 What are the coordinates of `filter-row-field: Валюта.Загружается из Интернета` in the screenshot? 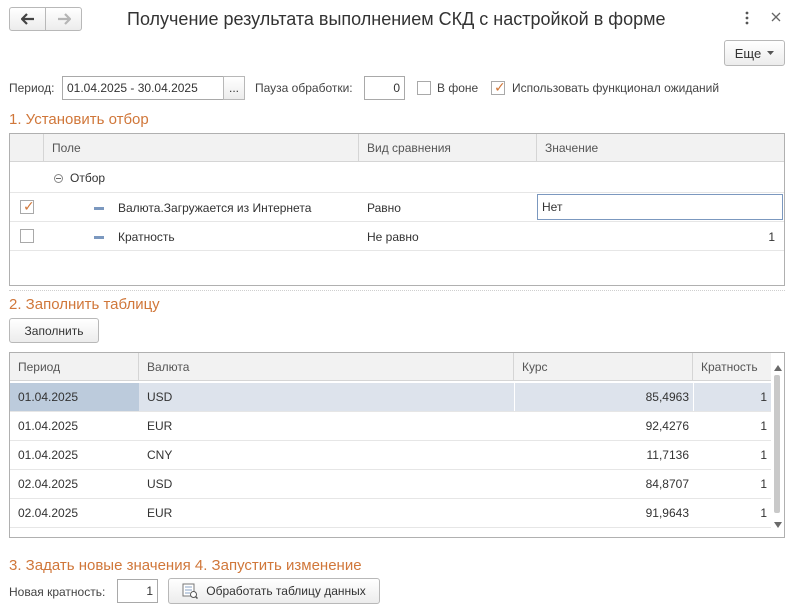 It's located at (202, 208).